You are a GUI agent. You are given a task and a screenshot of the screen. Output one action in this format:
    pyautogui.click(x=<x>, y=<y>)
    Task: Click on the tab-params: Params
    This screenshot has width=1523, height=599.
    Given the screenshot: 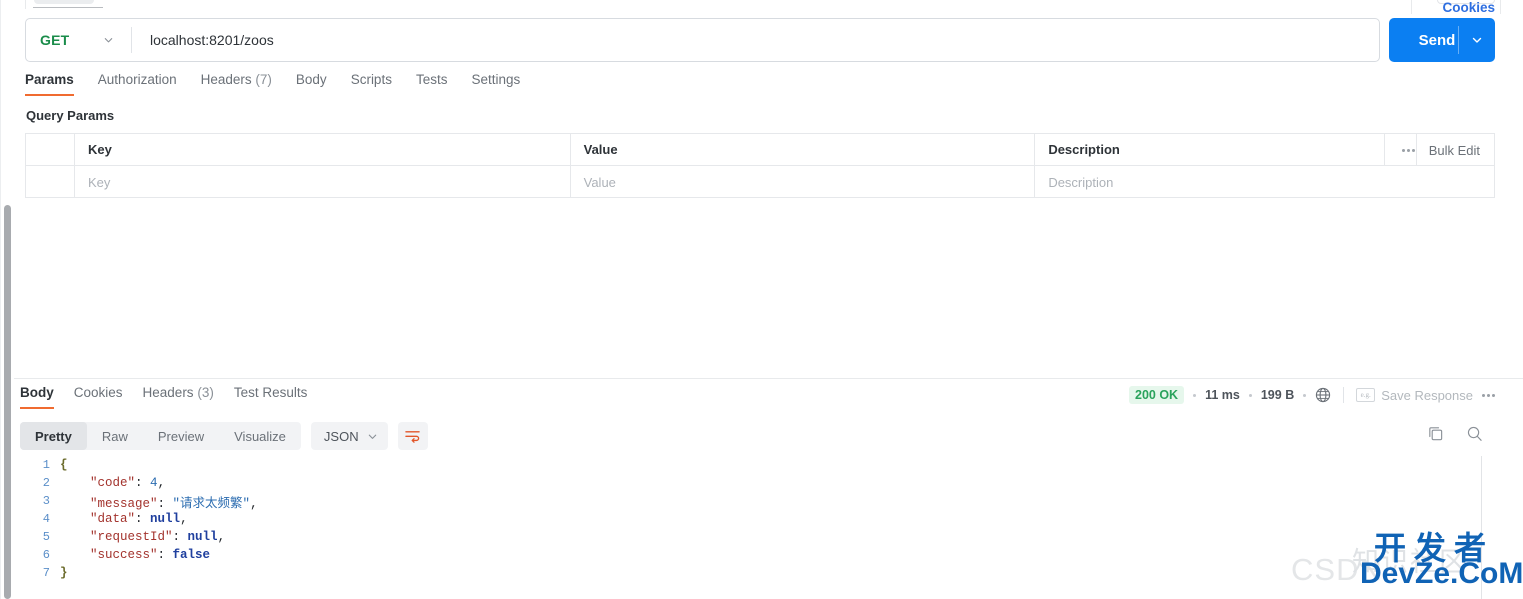 What is the action you would take?
    pyautogui.click(x=49, y=84)
    